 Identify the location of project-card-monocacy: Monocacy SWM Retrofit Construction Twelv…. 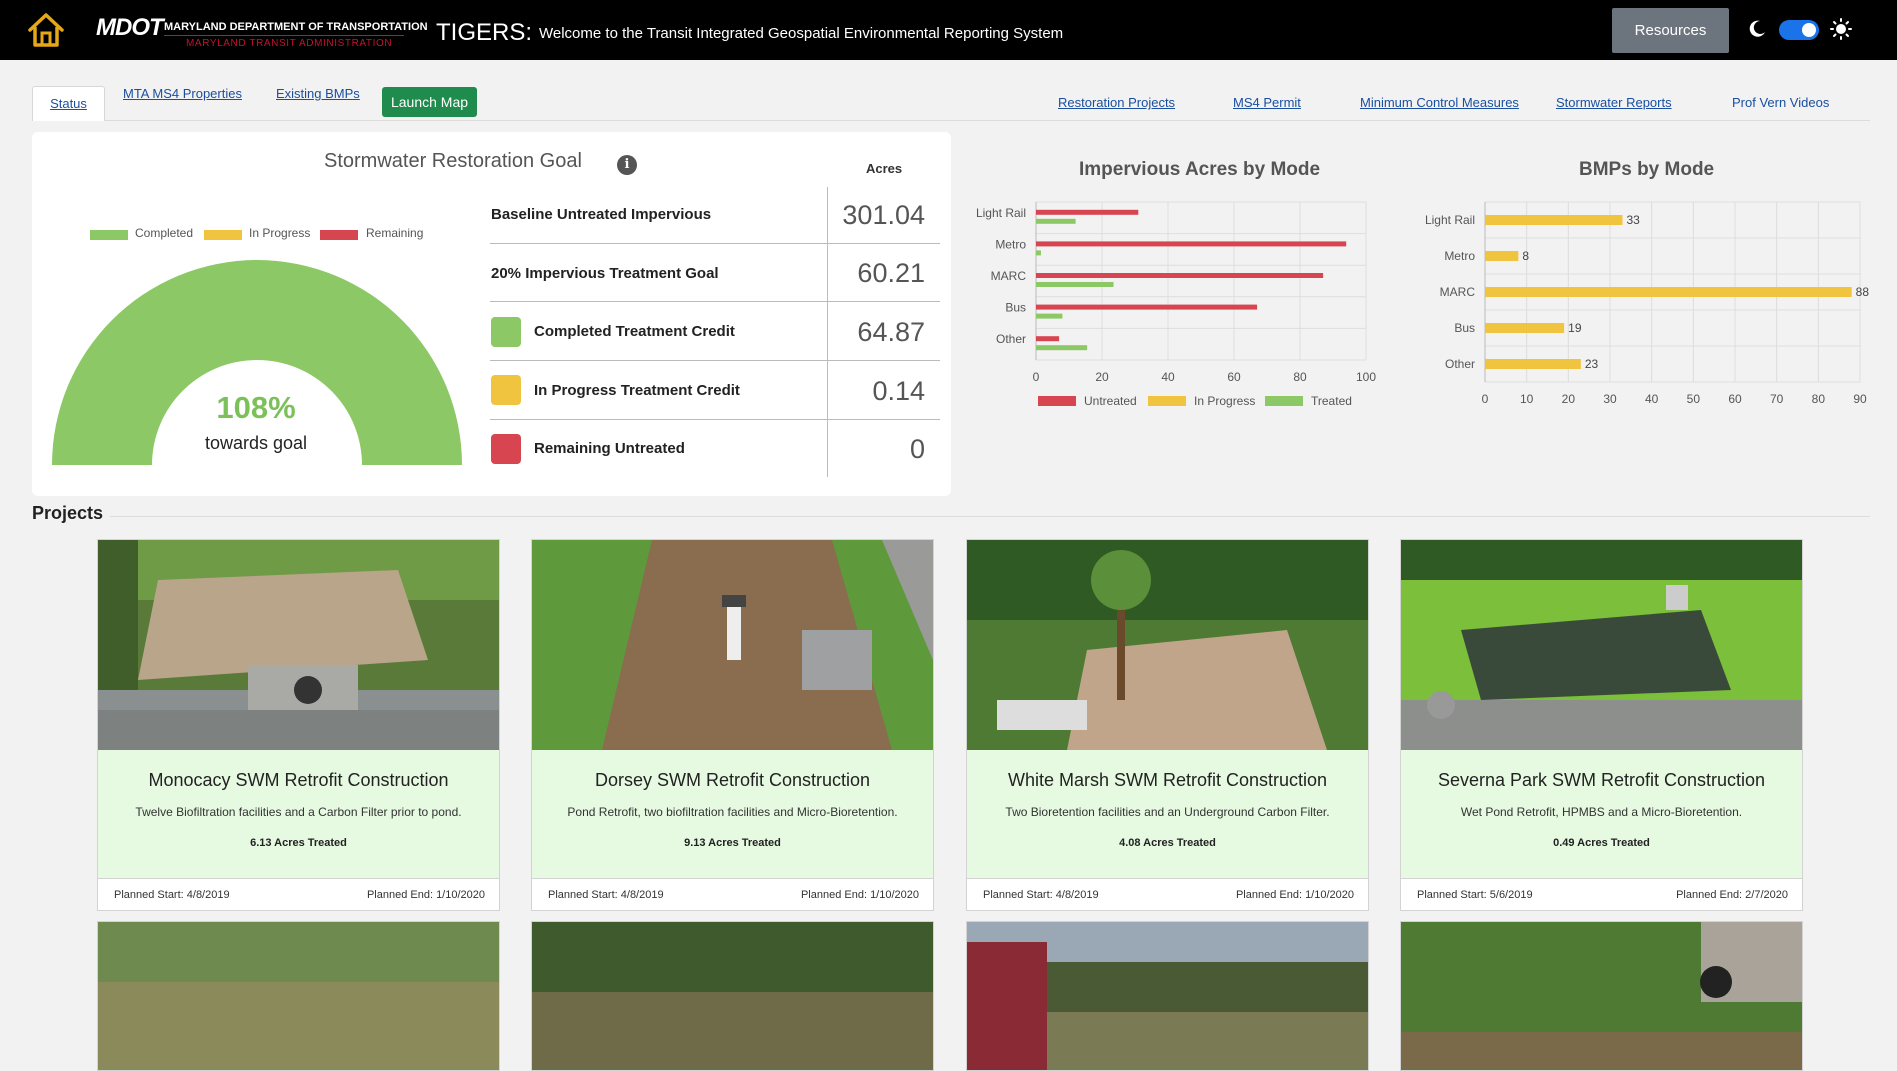
(298, 725).